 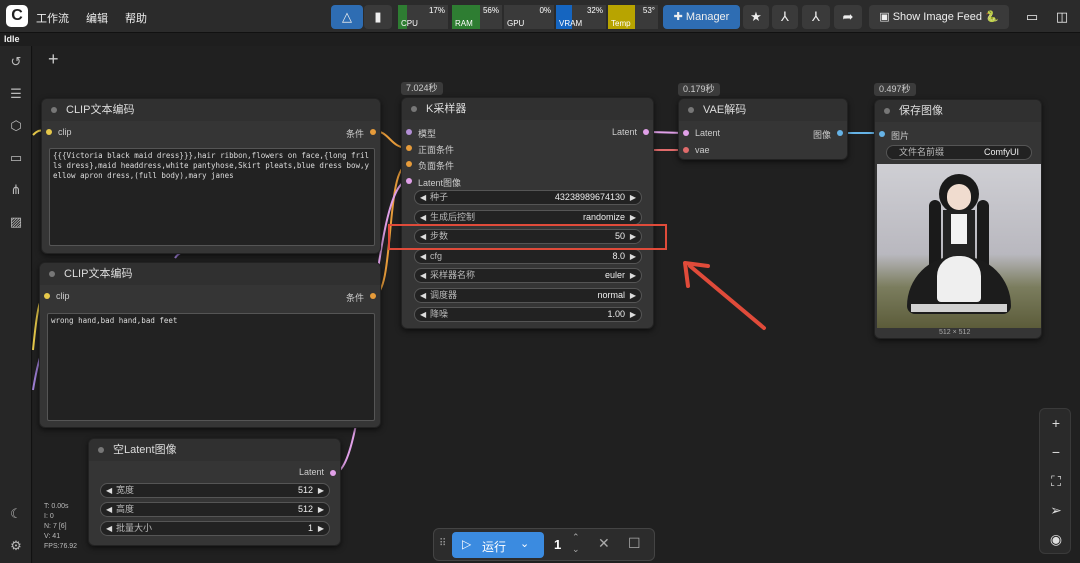 I want to click on image-apron, so click(x=959, y=279).